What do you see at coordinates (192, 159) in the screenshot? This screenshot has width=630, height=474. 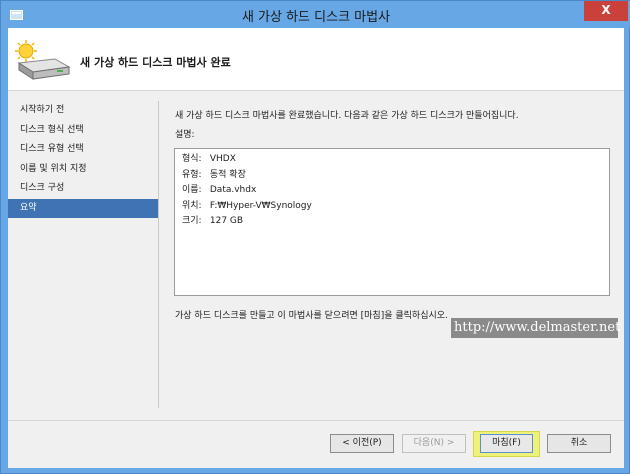 I see `summary-key: 형식:` at bounding box center [192, 159].